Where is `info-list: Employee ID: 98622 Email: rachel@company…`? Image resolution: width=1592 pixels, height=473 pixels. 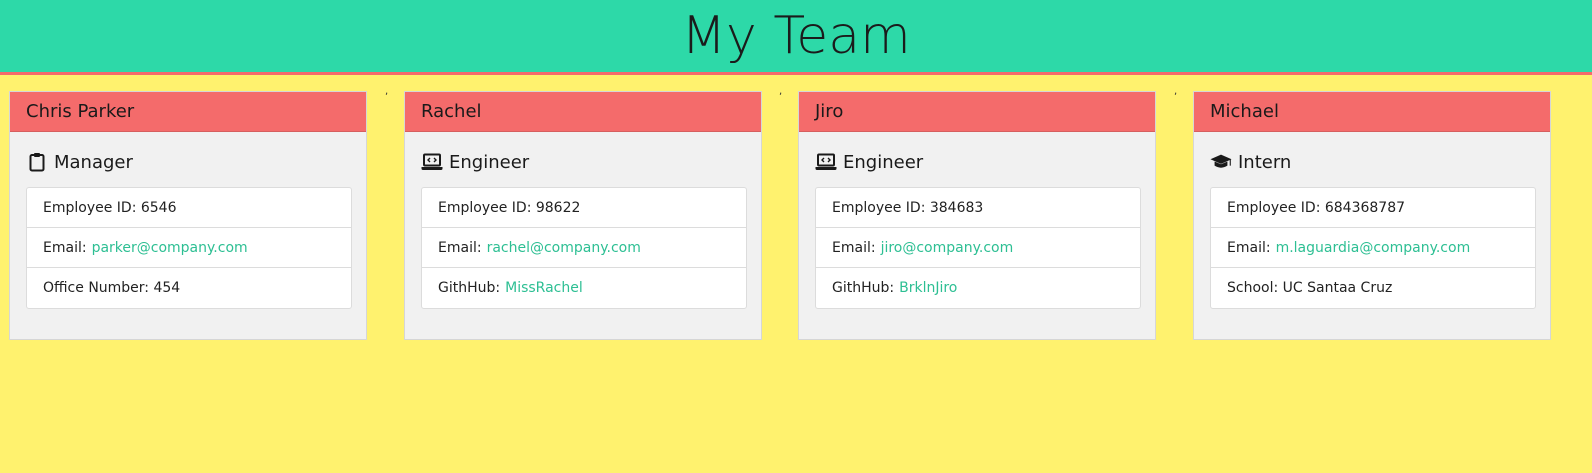 info-list: Employee ID: 98622 Email: rachel@company… is located at coordinates (584, 248).